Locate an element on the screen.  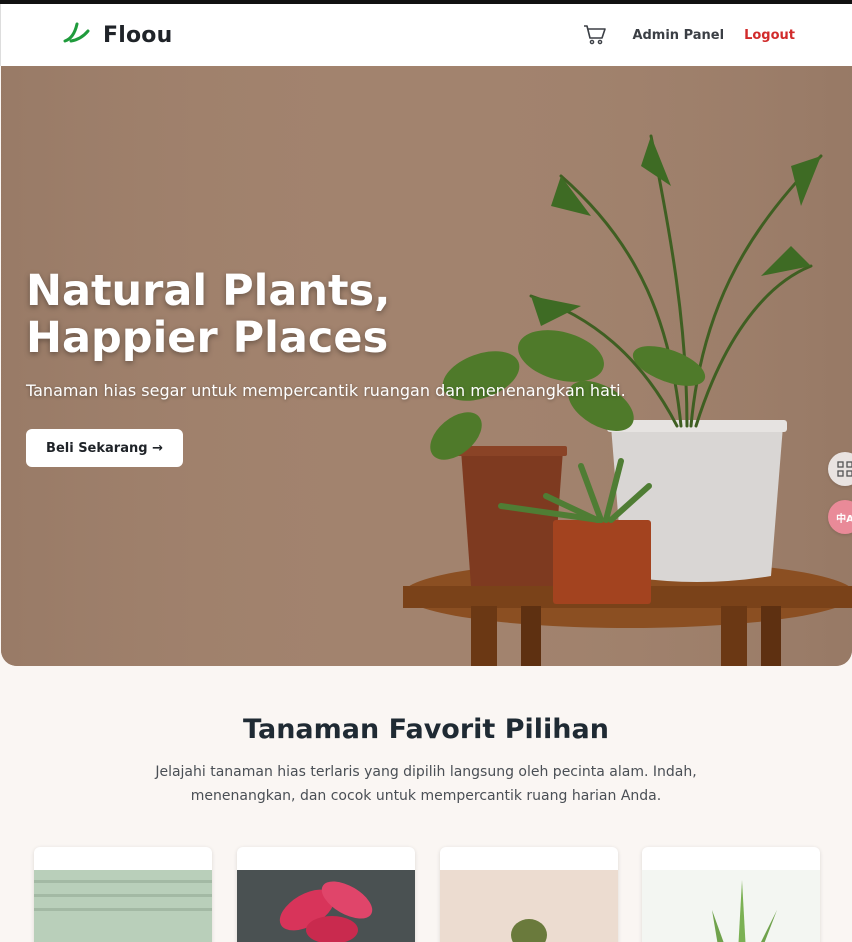
admin-panel-link: Admin Panel is located at coordinates (678, 35).